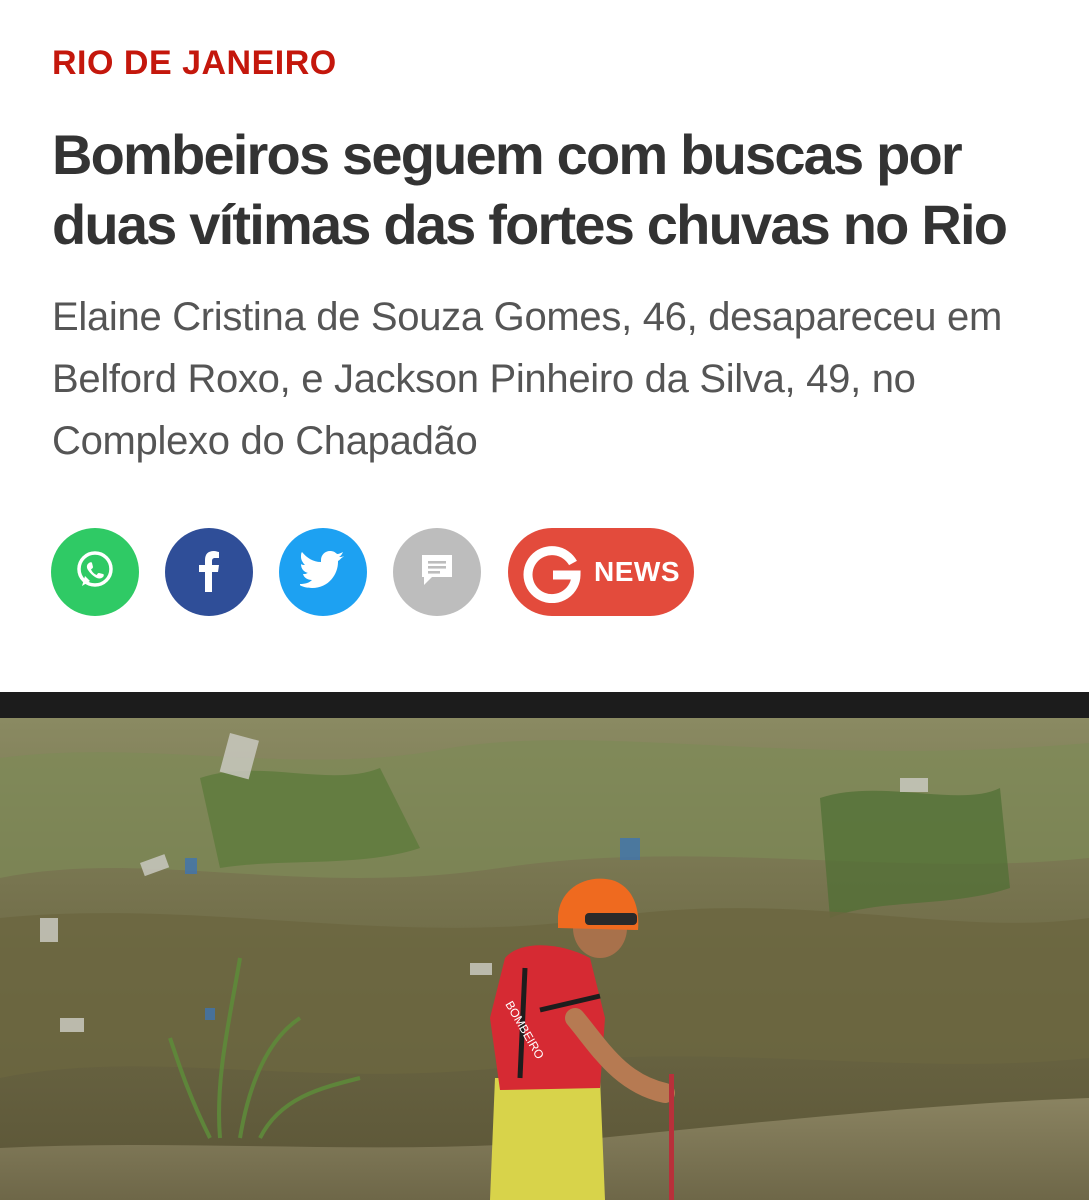  I want to click on photo-top-bar, so click(544, 705).